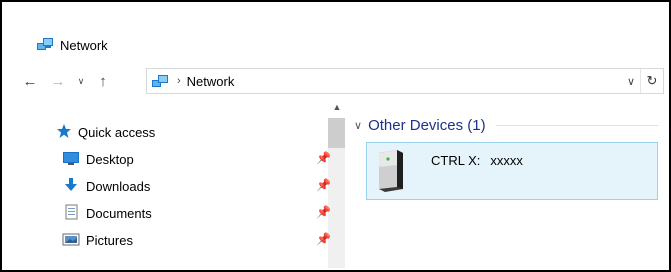 Image resolution: width=671 pixels, height=272 pixels. What do you see at coordinates (58, 81) in the screenshot?
I see `arrow-right-icon: →` at bounding box center [58, 81].